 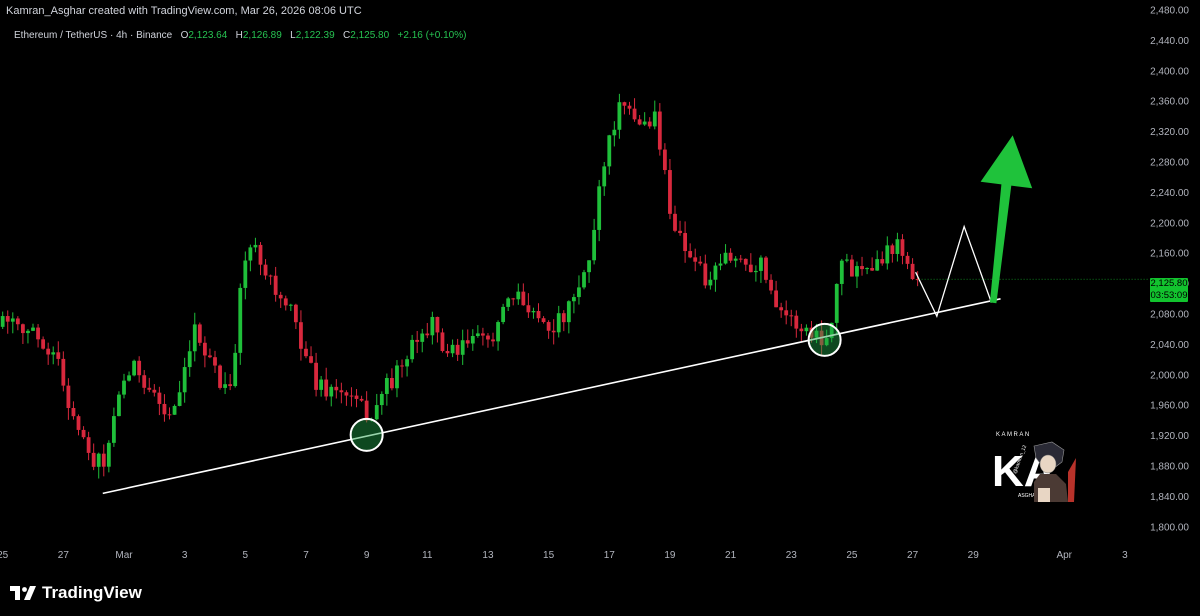 What do you see at coordinates (1064, 555) in the screenshot?
I see `time-tick-label: Apr` at bounding box center [1064, 555].